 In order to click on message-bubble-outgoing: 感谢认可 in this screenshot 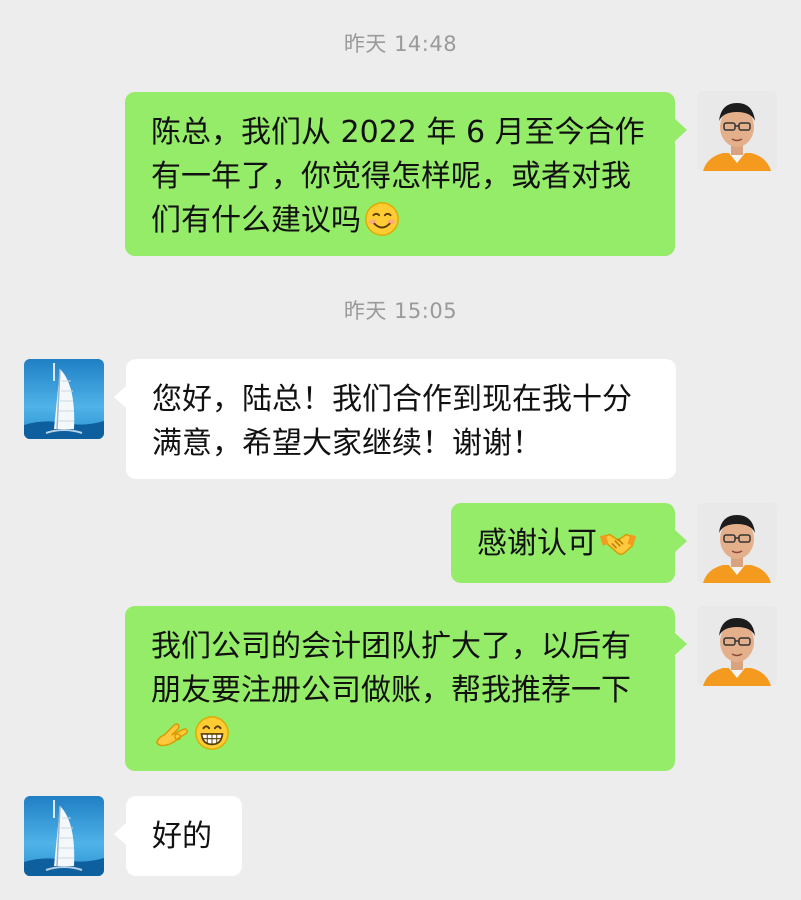, I will do `click(569, 543)`.